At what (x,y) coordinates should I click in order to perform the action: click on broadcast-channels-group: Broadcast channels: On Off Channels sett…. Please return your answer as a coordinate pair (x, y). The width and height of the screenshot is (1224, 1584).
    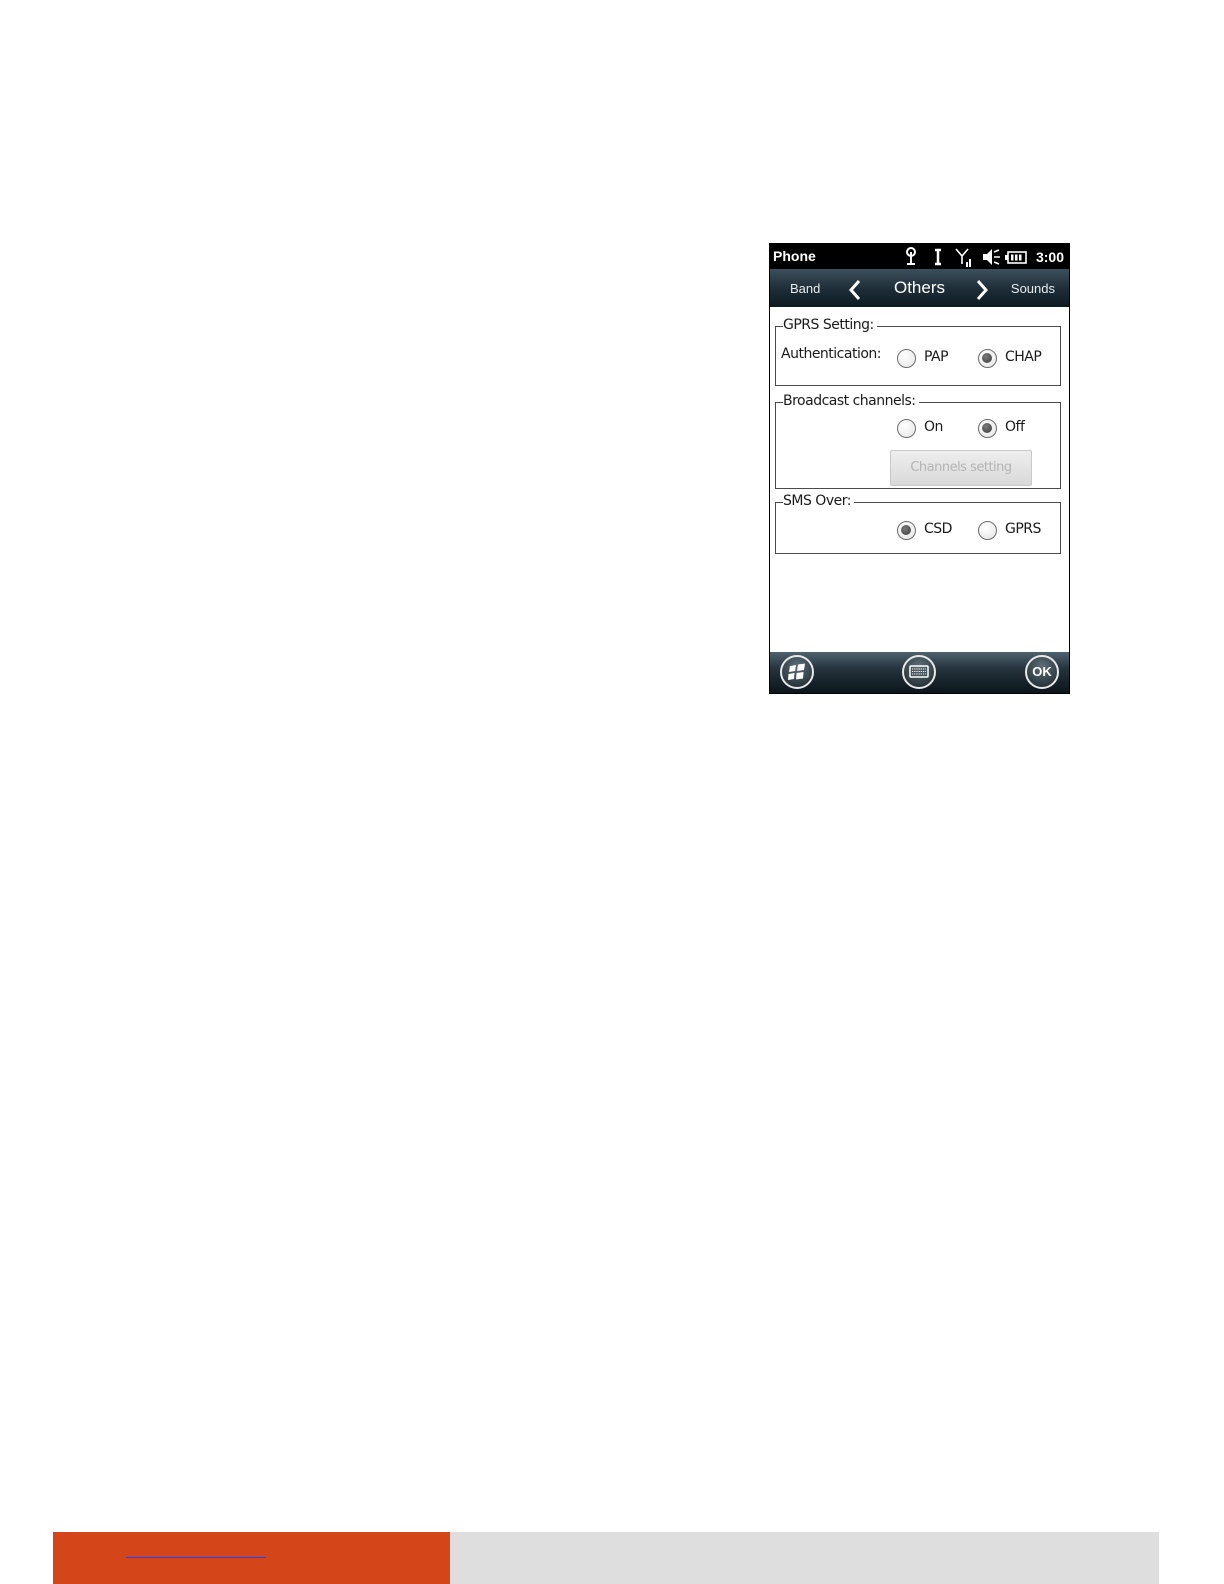
    Looking at the image, I should click on (918, 441).